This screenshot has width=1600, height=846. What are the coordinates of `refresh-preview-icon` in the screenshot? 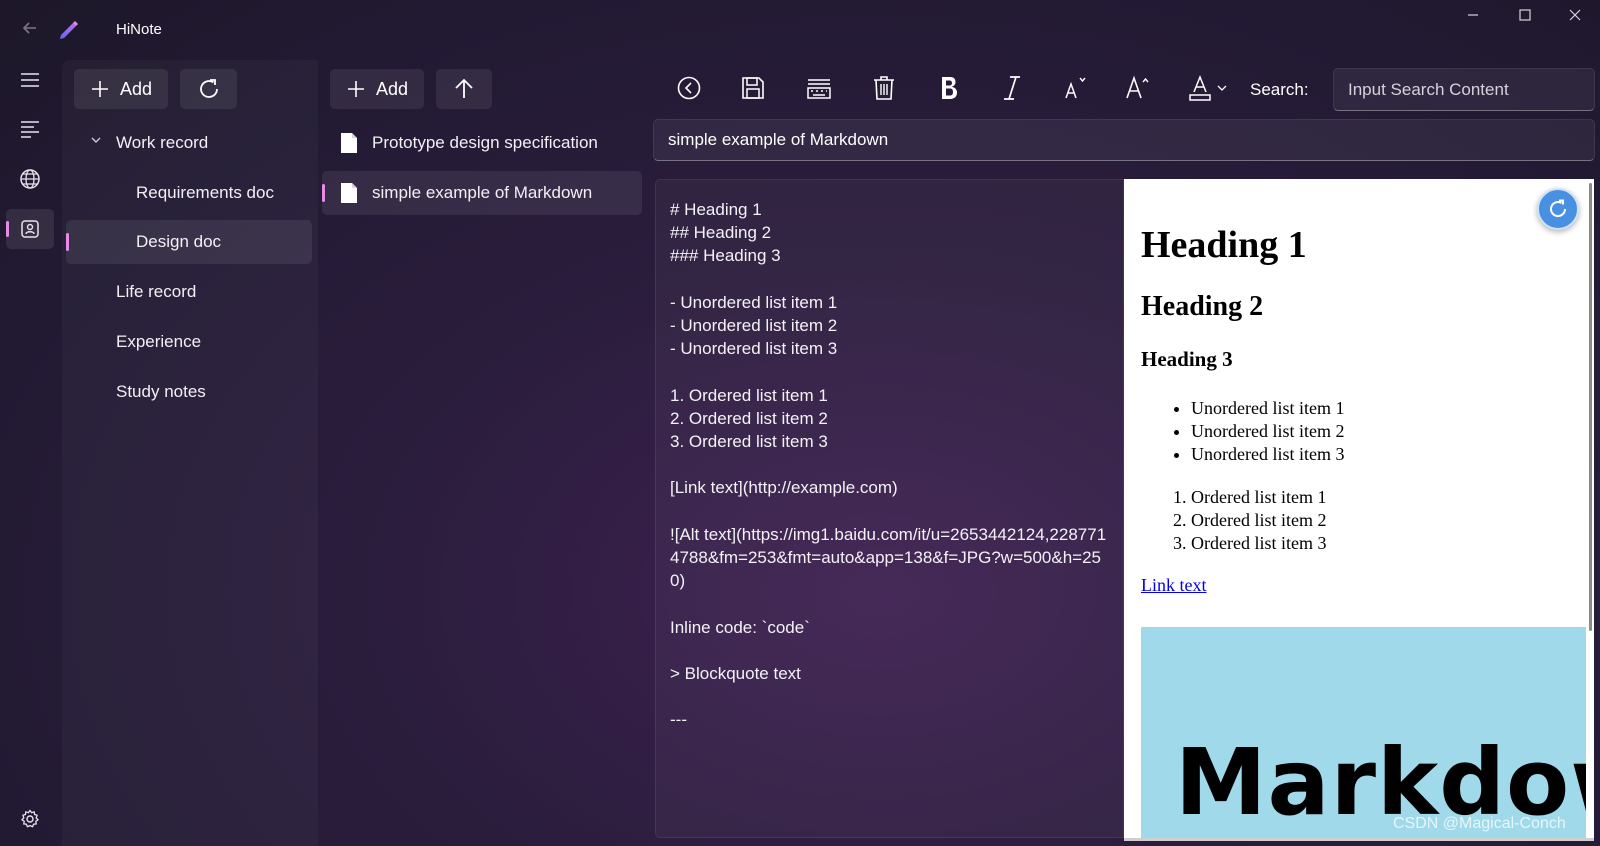 It's located at (1558, 209).